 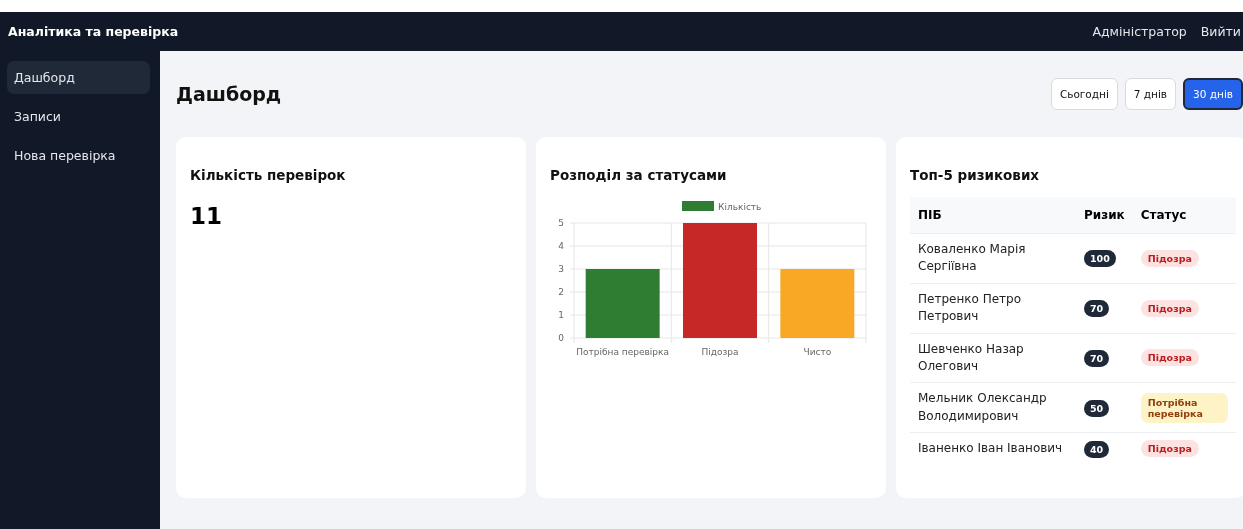 I want to click on range-button: Сьогодні, so click(x=1084, y=94).